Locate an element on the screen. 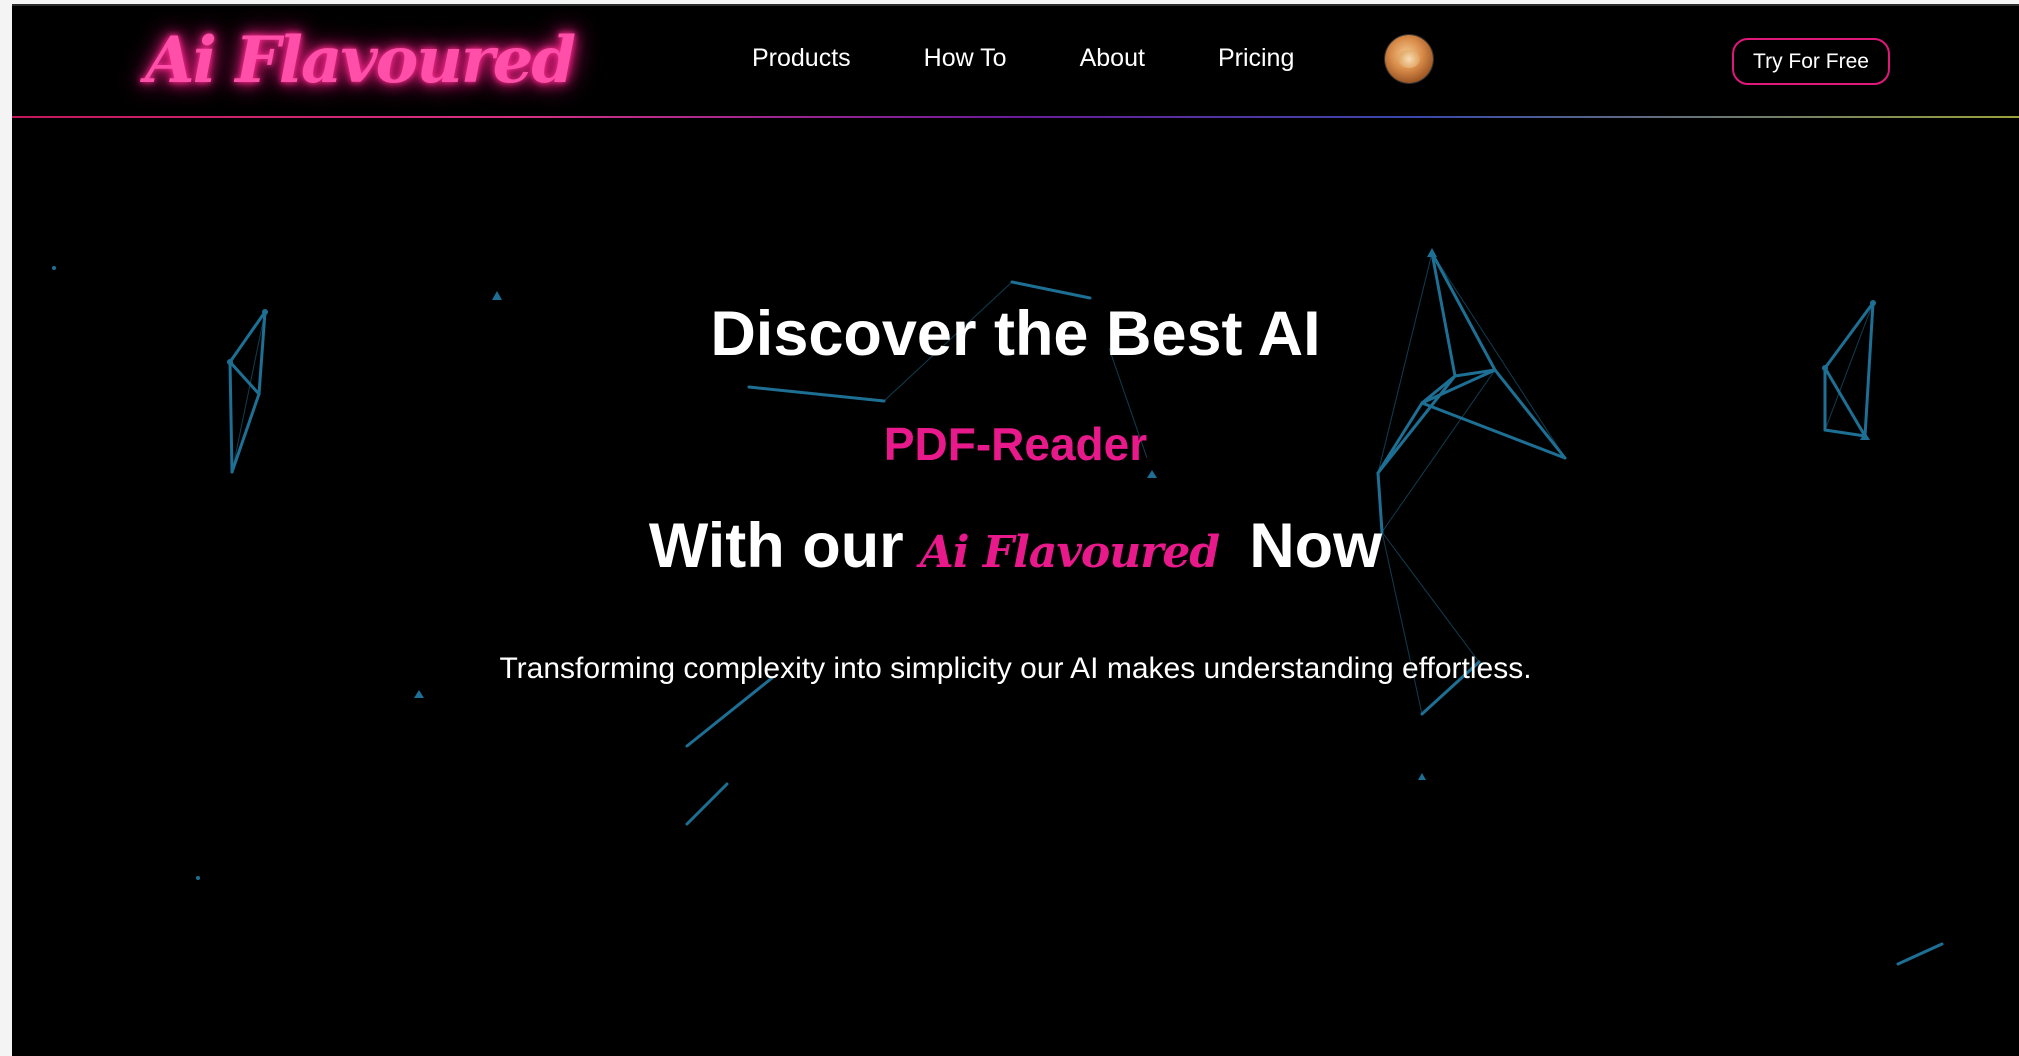 The height and width of the screenshot is (1056, 2019). hero-tagline: With our Ai Flavoured Now is located at coordinates (1015, 549).